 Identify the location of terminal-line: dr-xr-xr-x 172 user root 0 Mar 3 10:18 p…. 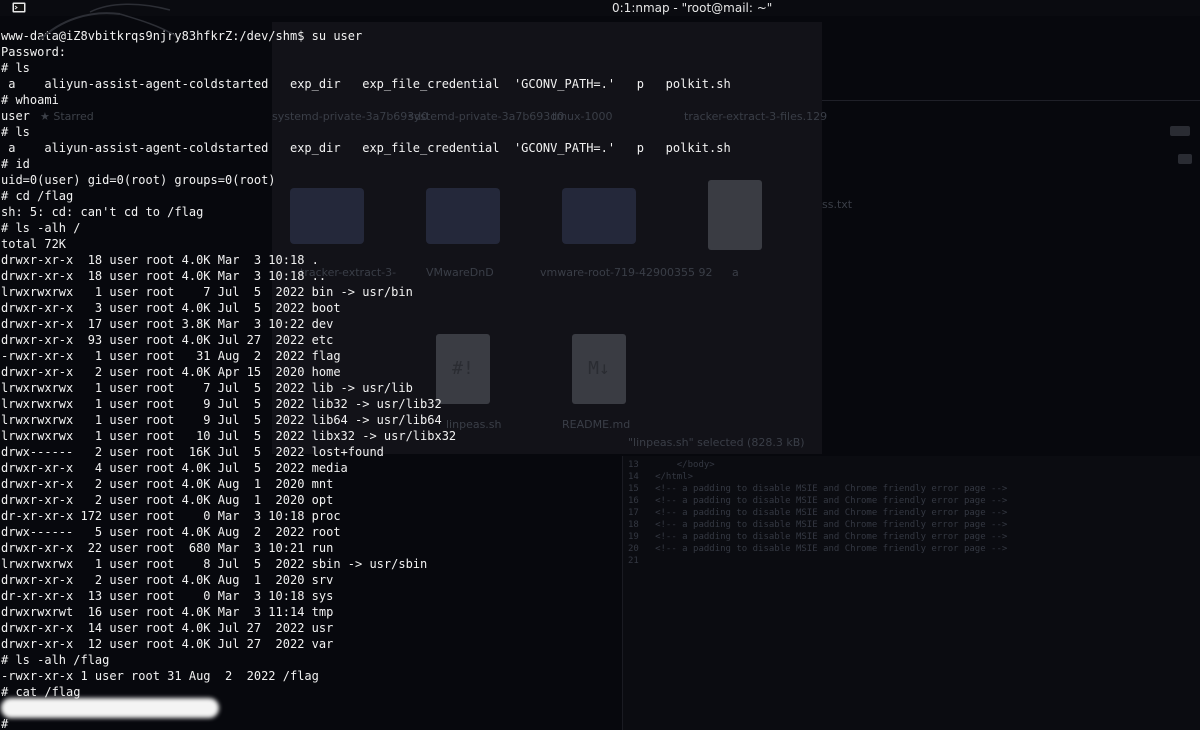
(171, 516).